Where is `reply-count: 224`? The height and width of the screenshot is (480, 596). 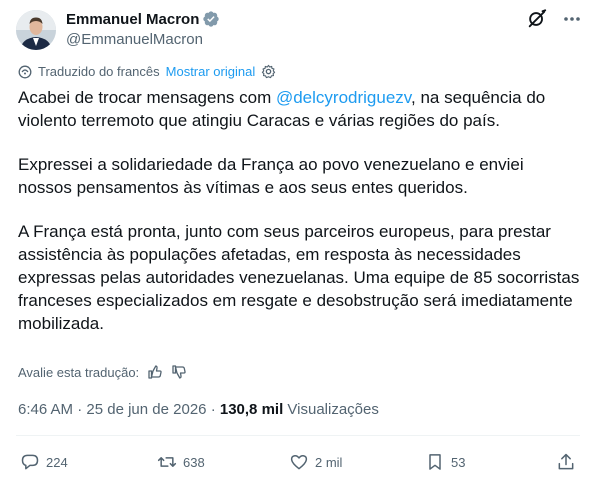 reply-count: 224 is located at coordinates (57, 462).